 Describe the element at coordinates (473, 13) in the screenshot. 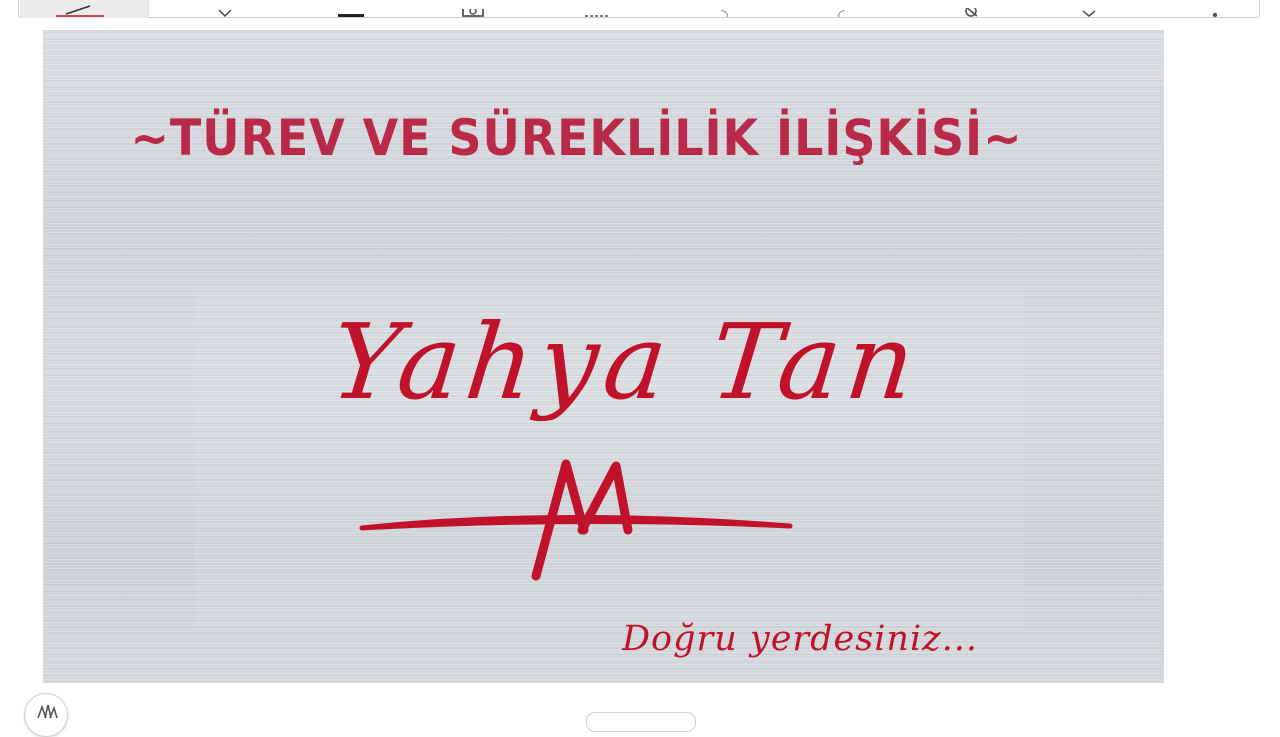

I see `camera-icon` at that location.